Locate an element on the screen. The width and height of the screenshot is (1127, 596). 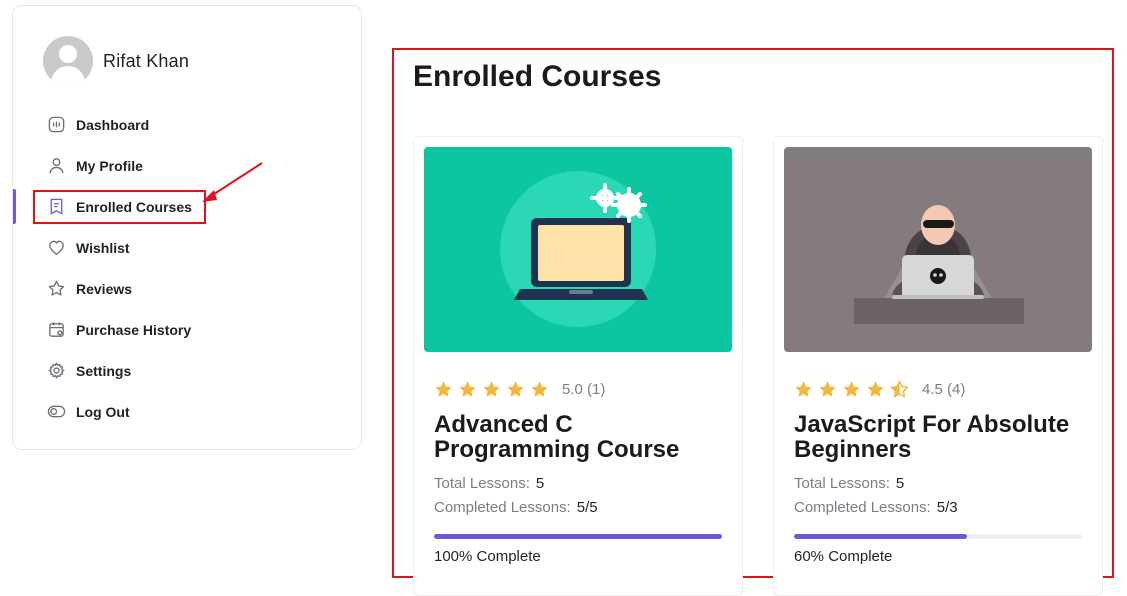
sidebar-item-label: Settings is located at coordinates (104, 370).